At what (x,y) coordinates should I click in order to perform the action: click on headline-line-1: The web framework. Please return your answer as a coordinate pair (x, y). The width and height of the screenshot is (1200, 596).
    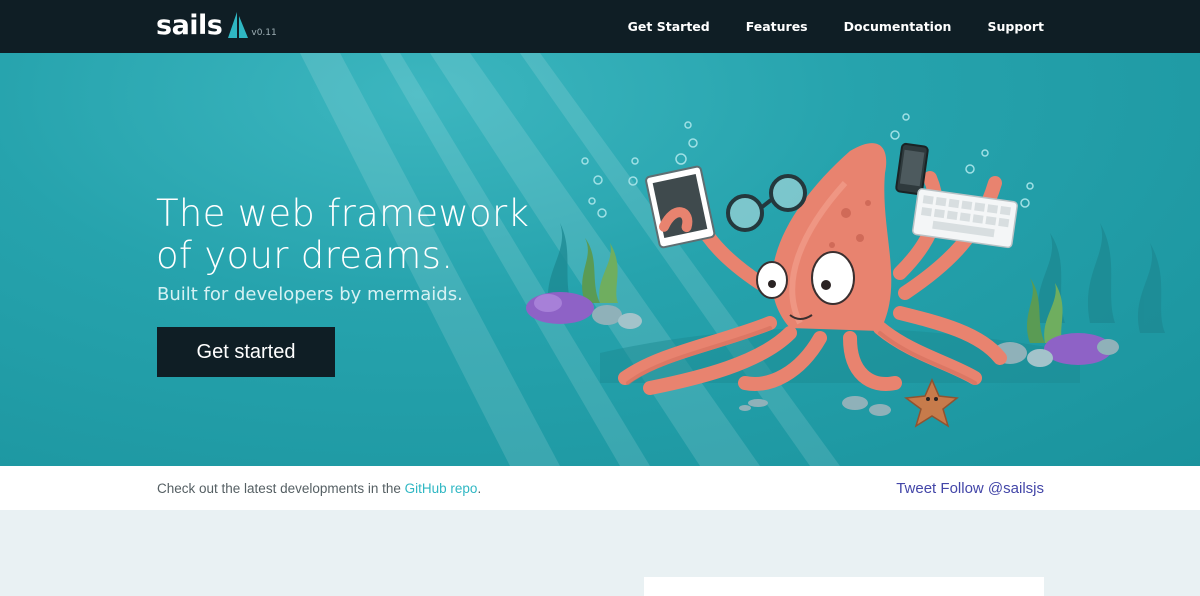
    Looking at the image, I should click on (343, 213).